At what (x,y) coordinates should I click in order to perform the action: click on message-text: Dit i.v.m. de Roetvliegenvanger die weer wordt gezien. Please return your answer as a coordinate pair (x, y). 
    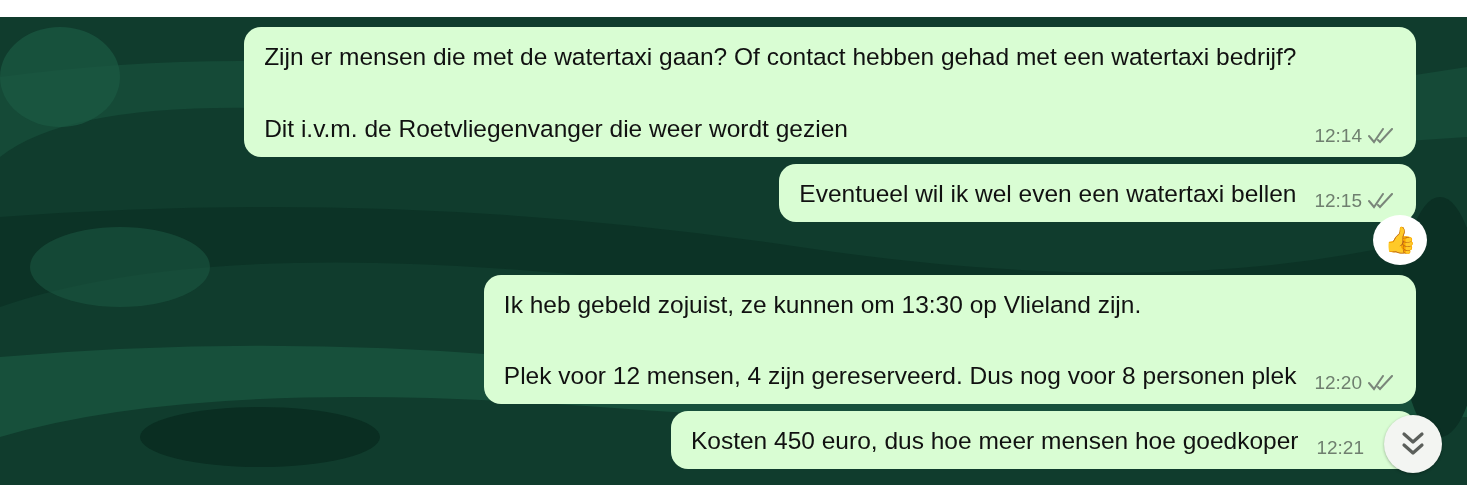
    Looking at the image, I should click on (556, 128).